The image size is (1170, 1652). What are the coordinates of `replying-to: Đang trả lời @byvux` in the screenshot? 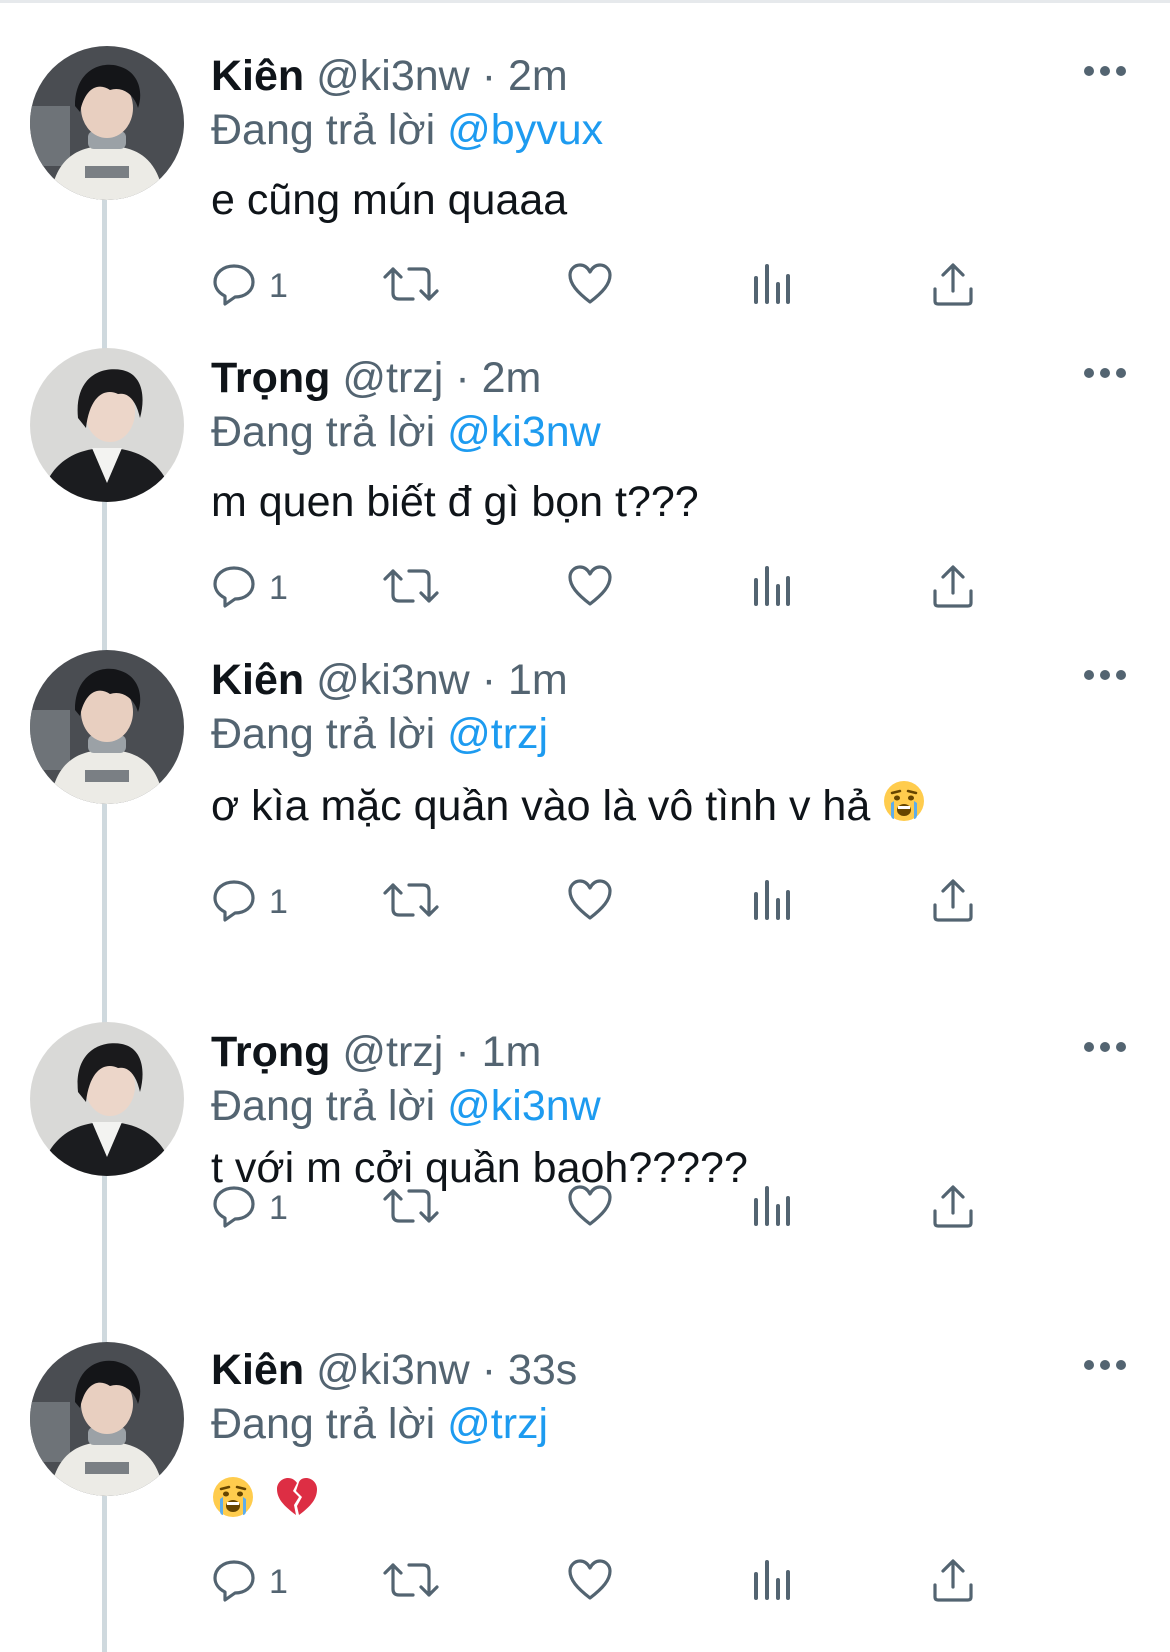 It's located at (407, 130).